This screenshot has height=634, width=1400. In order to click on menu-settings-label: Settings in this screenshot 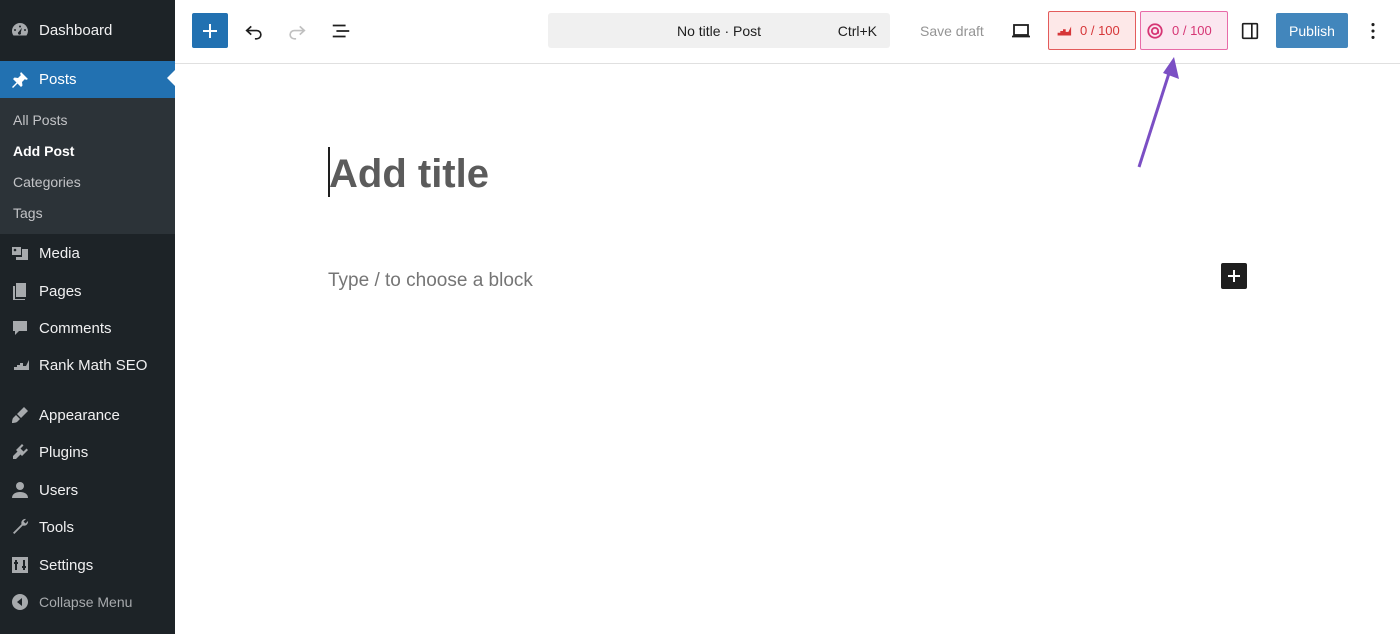, I will do `click(66, 565)`.